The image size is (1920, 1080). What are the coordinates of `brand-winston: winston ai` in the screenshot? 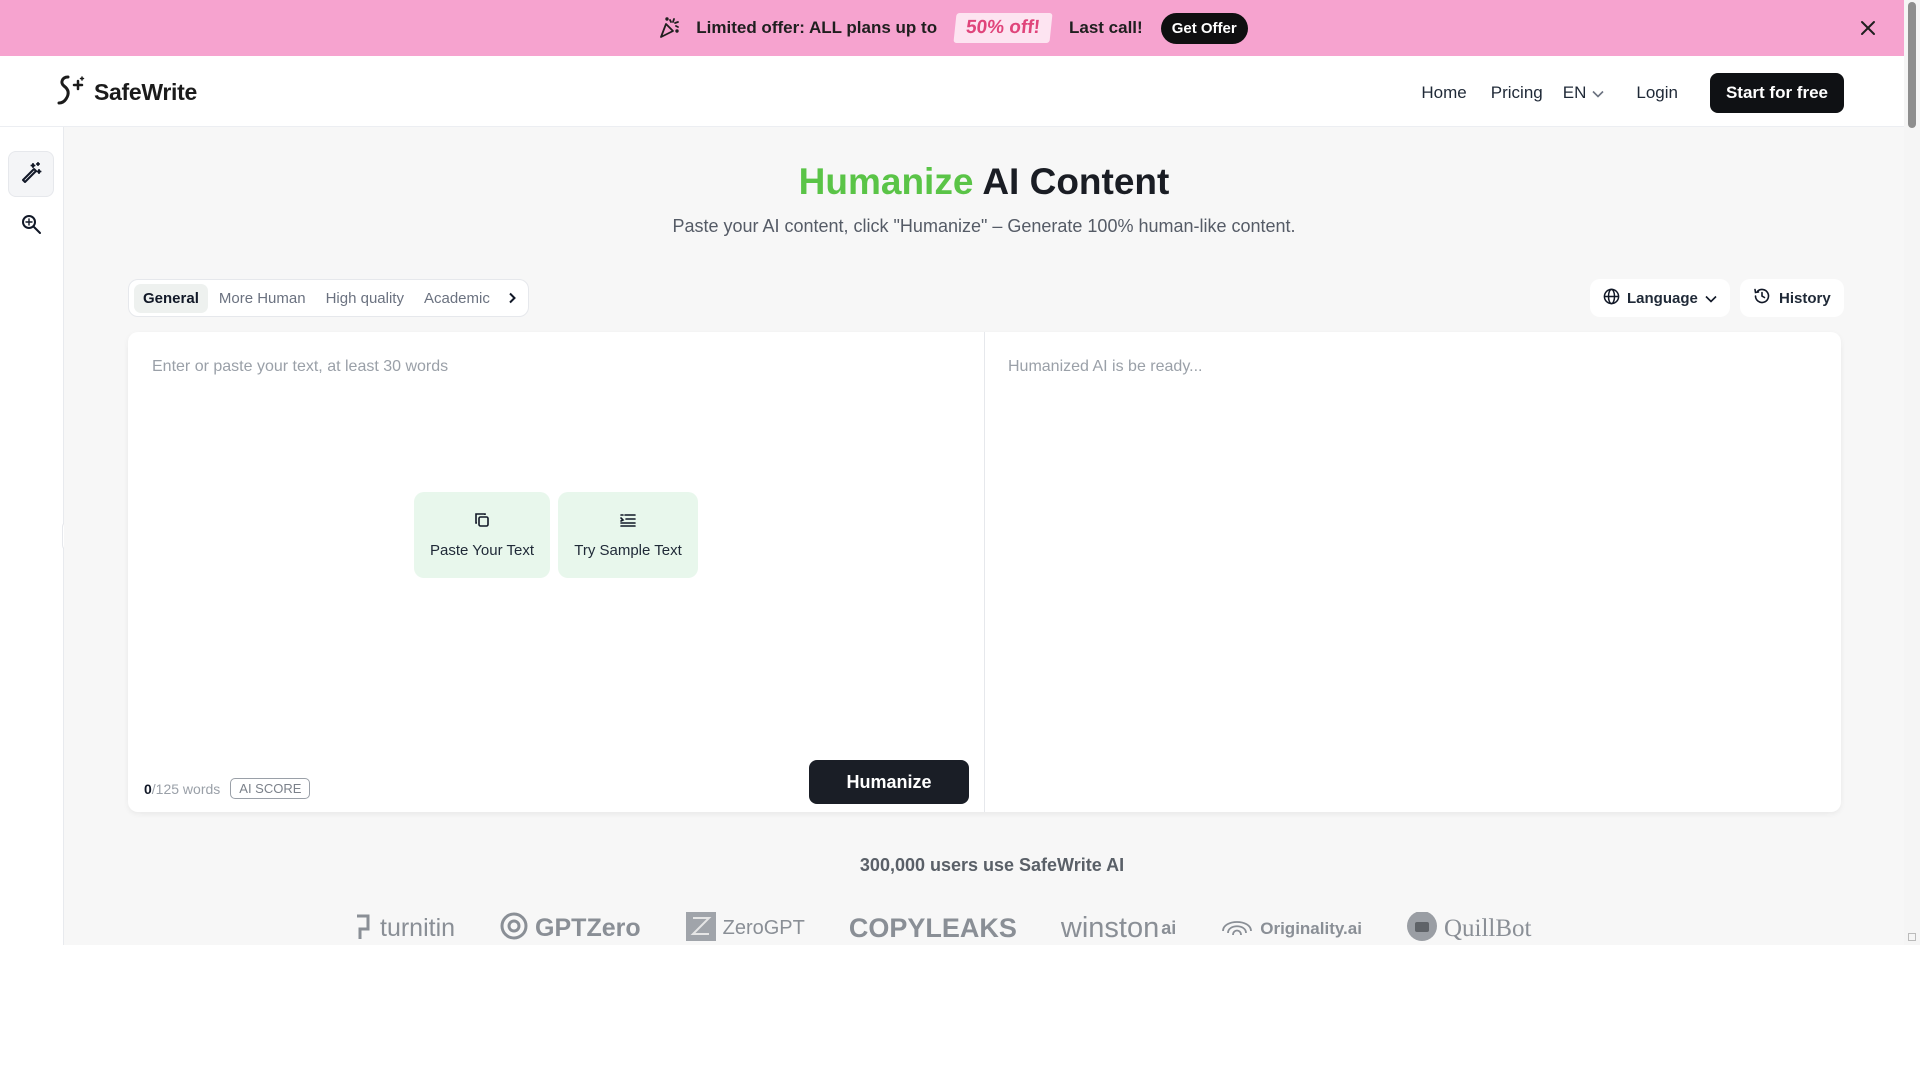 It's located at (1118, 928).